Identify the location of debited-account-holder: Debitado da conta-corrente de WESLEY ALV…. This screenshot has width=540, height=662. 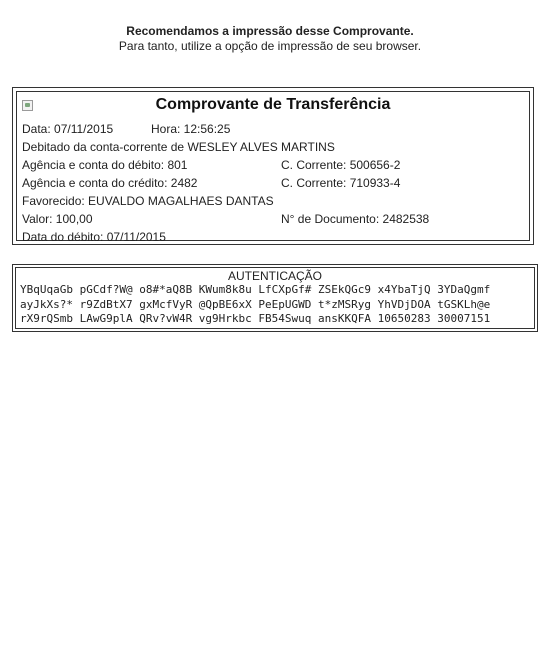
(178, 147).